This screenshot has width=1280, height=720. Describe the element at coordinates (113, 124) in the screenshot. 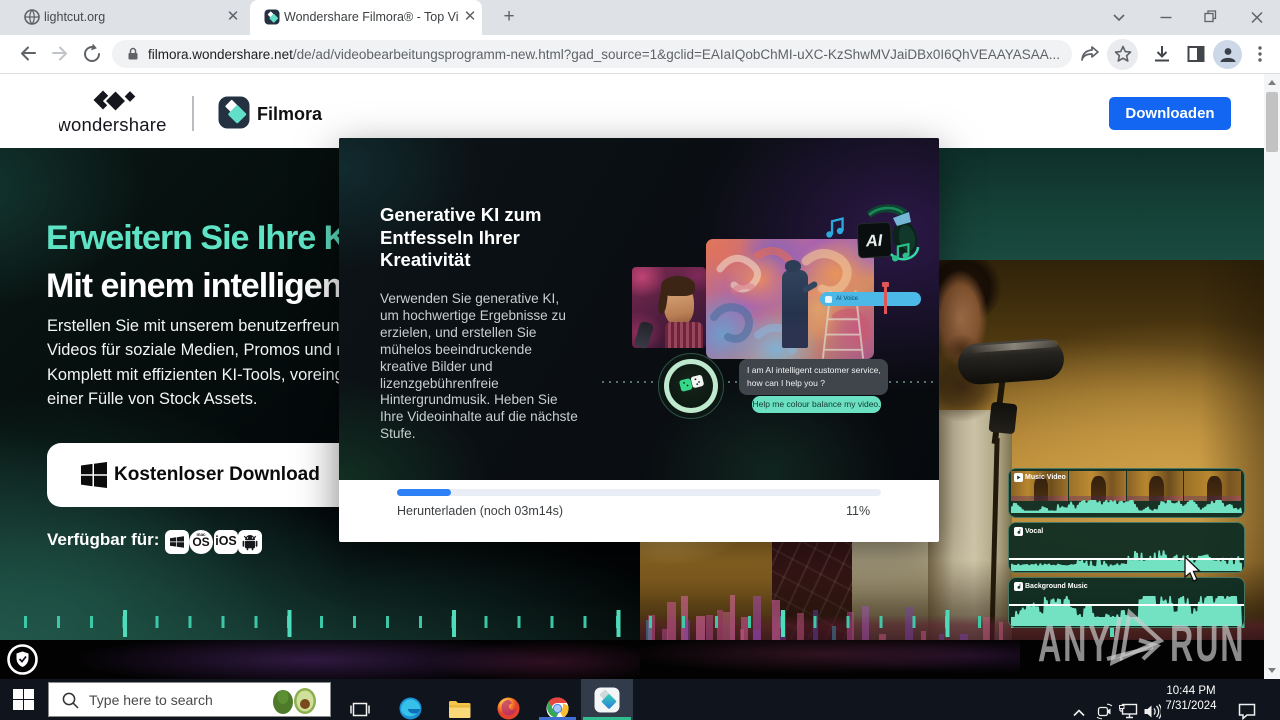

I see `svg-text: wondershare` at that location.